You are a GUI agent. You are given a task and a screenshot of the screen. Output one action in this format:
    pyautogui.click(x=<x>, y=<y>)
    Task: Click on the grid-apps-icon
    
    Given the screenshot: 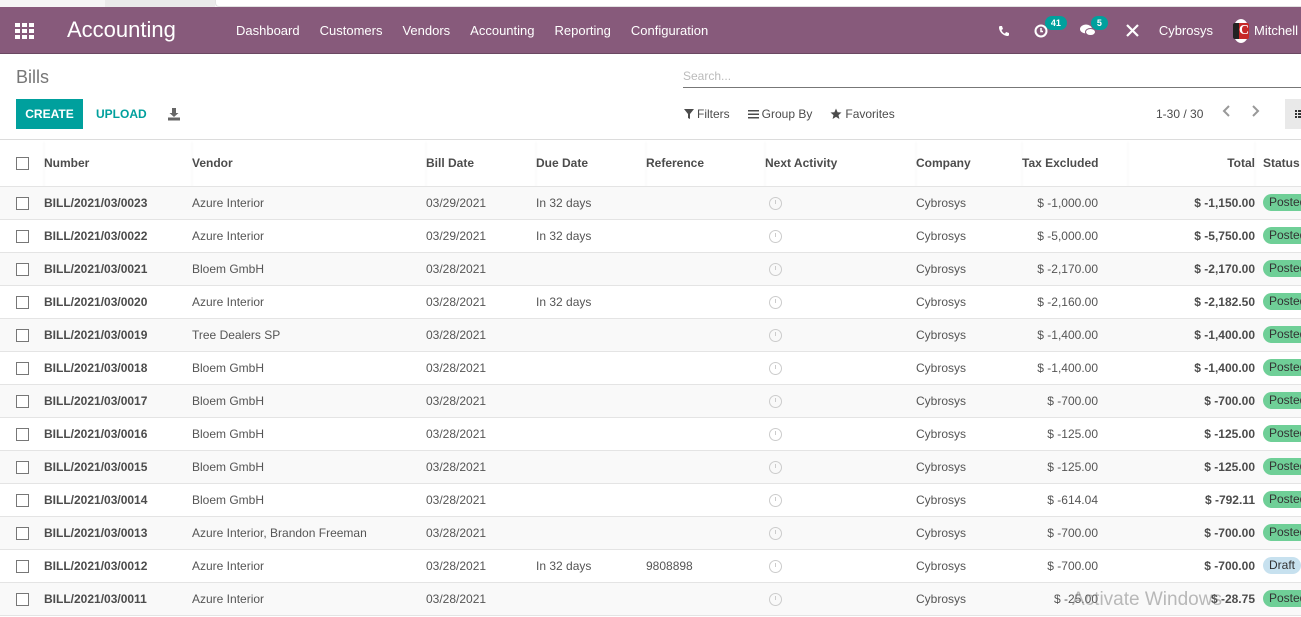 What is the action you would take?
    pyautogui.click(x=25, y=31)
    